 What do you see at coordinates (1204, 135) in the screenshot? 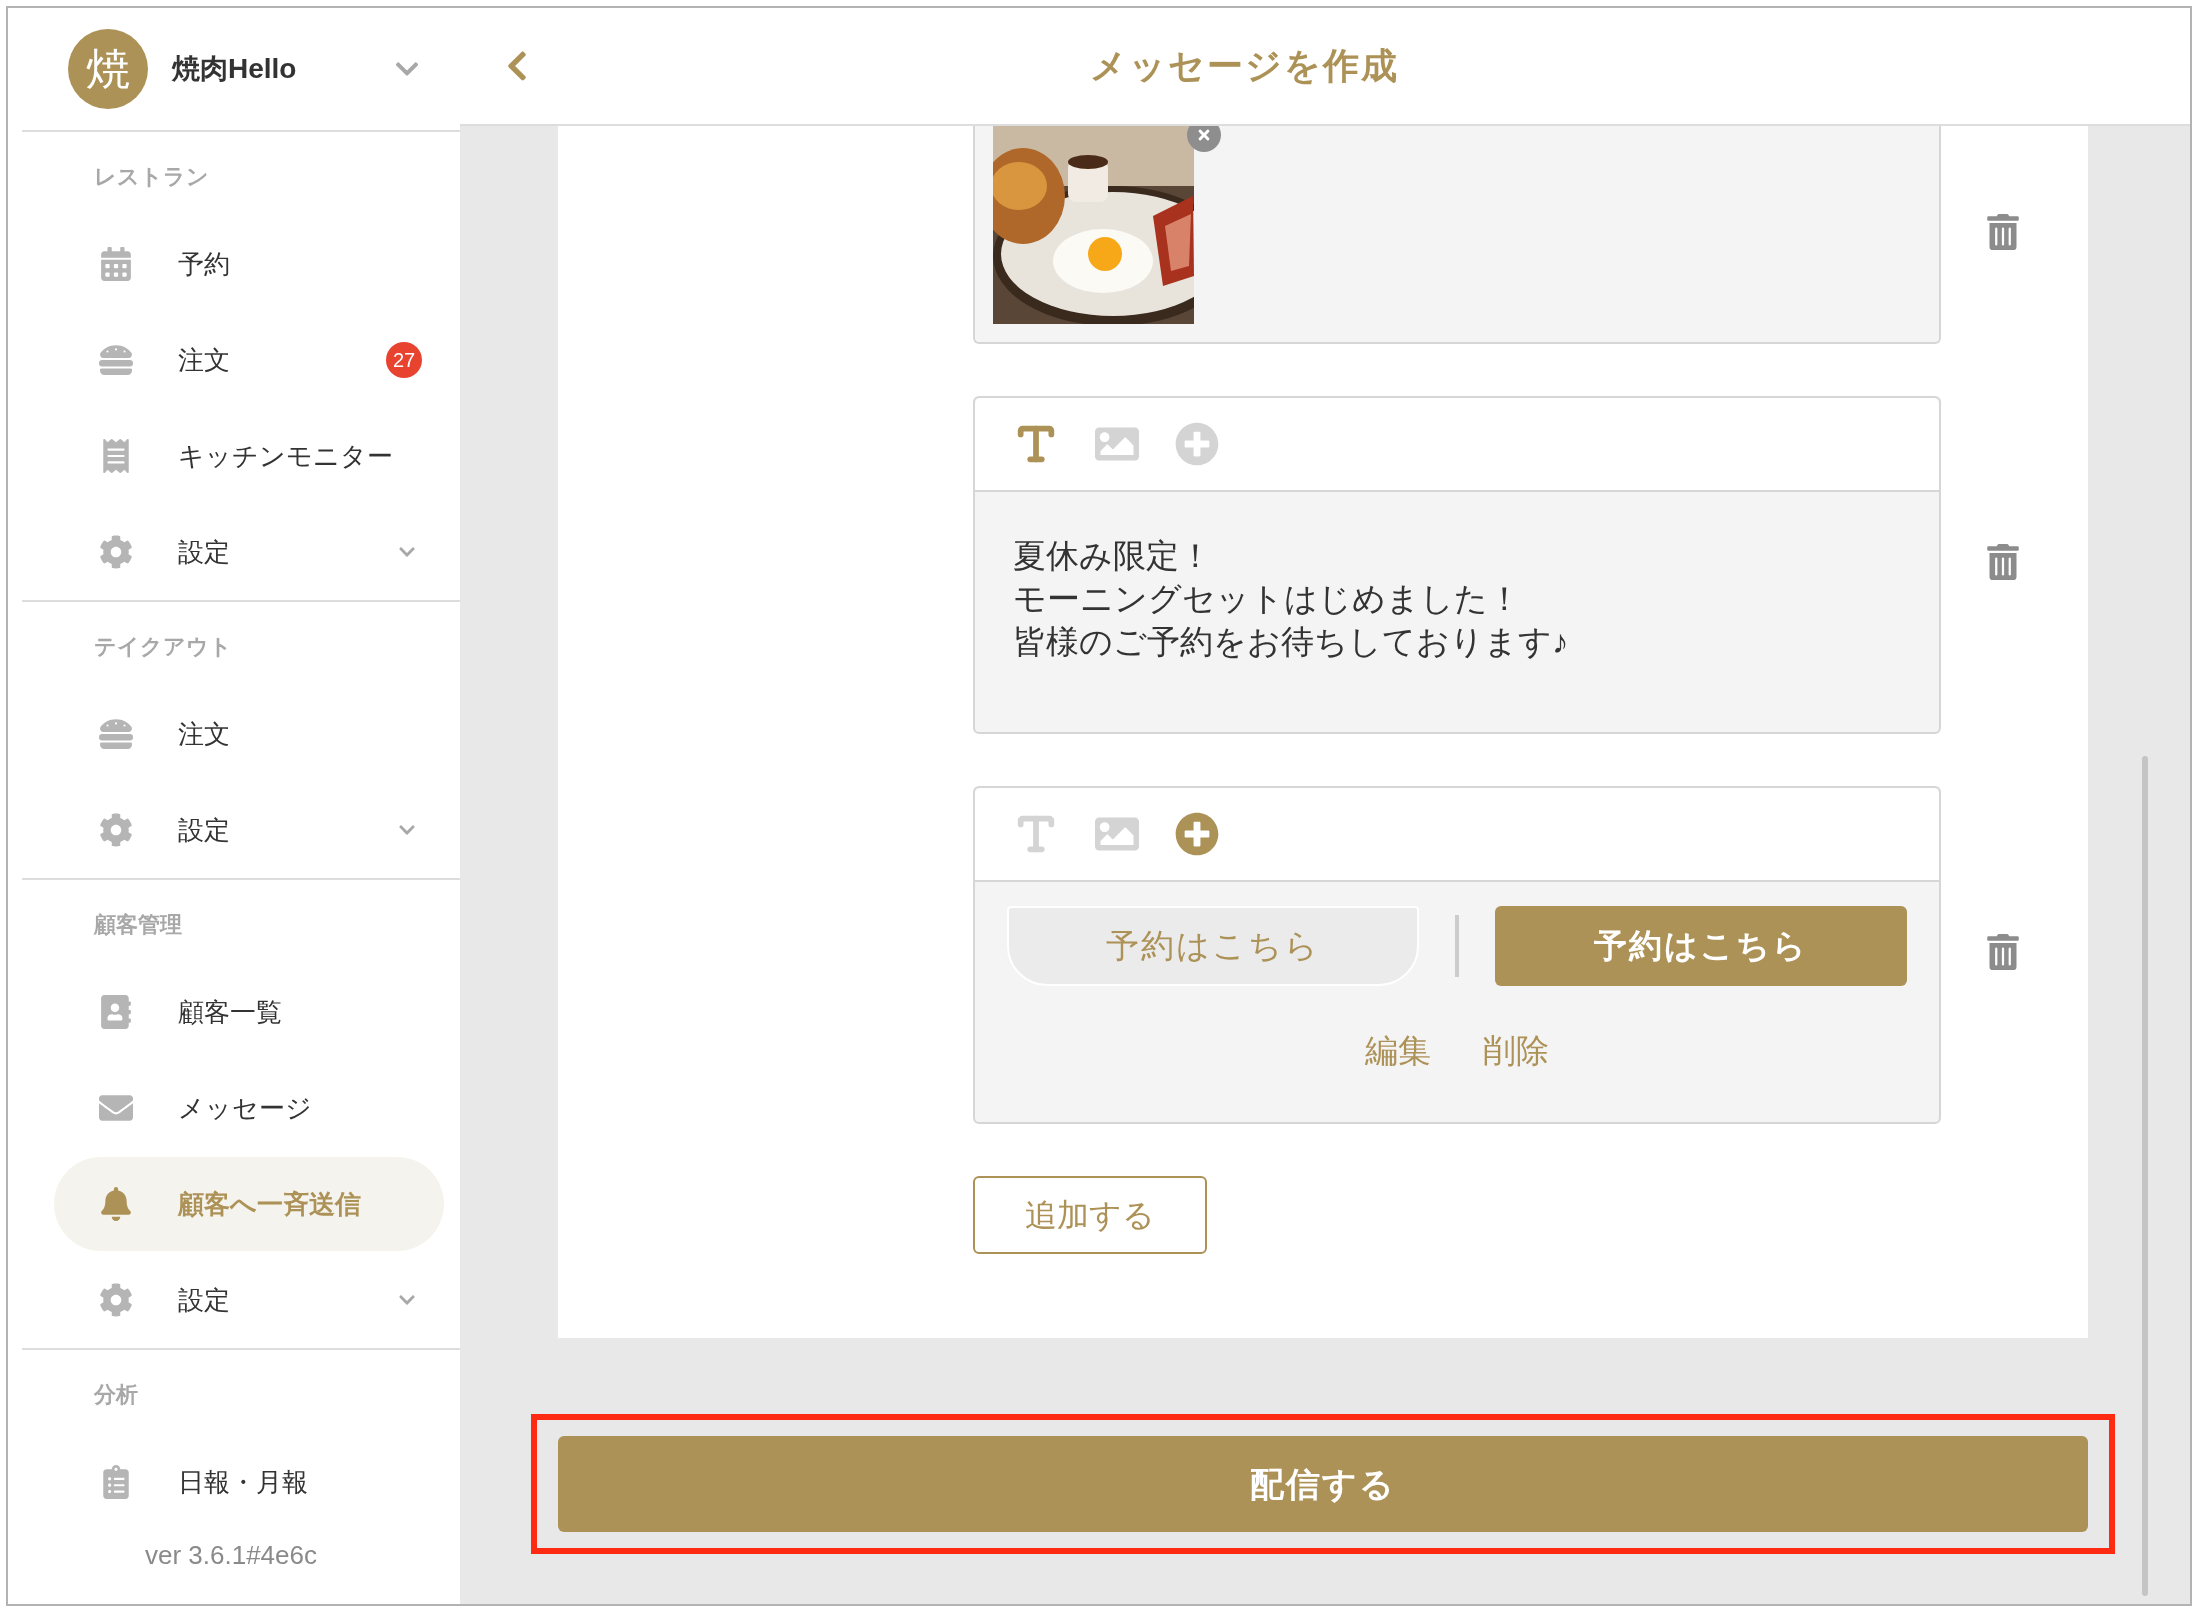
I see `close-icon` at bounding box center [1204, 135].